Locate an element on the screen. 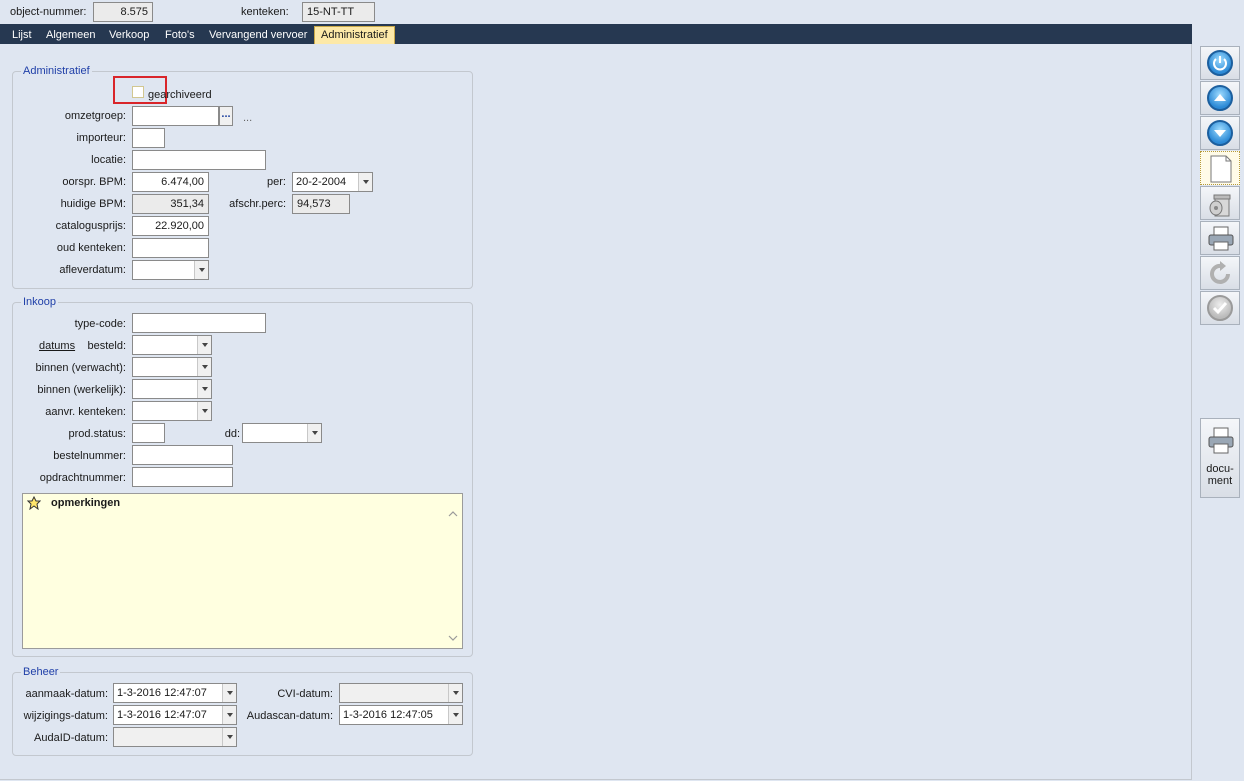 The height and width of the screenshot is (781, 1244). audascan-datum-picker: 1-3-2016 12:47:05 is located at coordinates (401, 715).